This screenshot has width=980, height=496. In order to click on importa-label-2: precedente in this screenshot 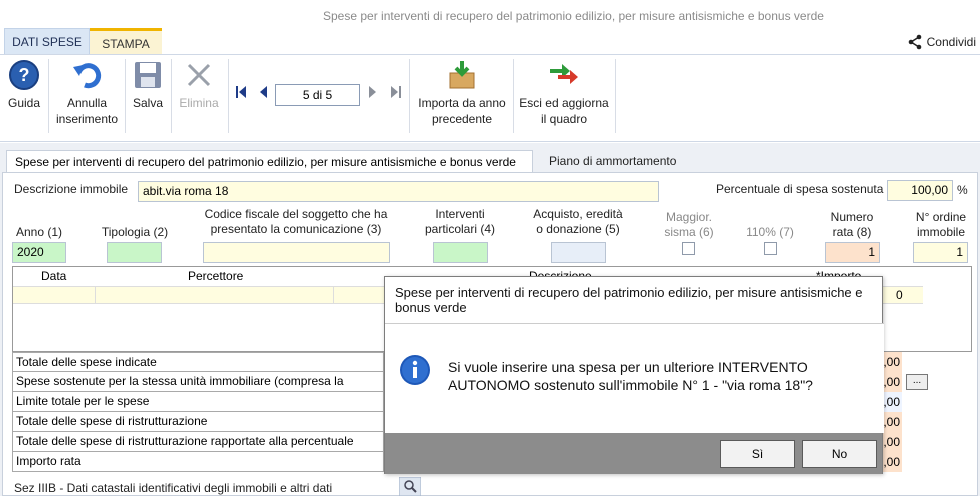, I will do `click(462, 119)`.